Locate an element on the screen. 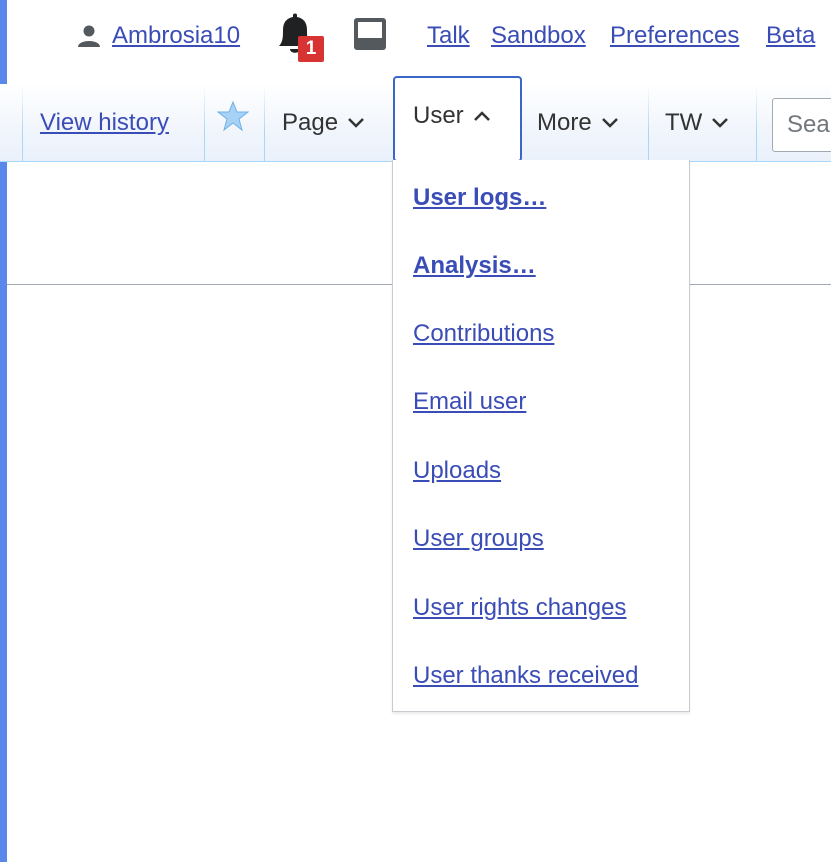 The width and height of the screenshot is (831, 862). notification-count-badge: 1 is located at coordinates (311, 49).